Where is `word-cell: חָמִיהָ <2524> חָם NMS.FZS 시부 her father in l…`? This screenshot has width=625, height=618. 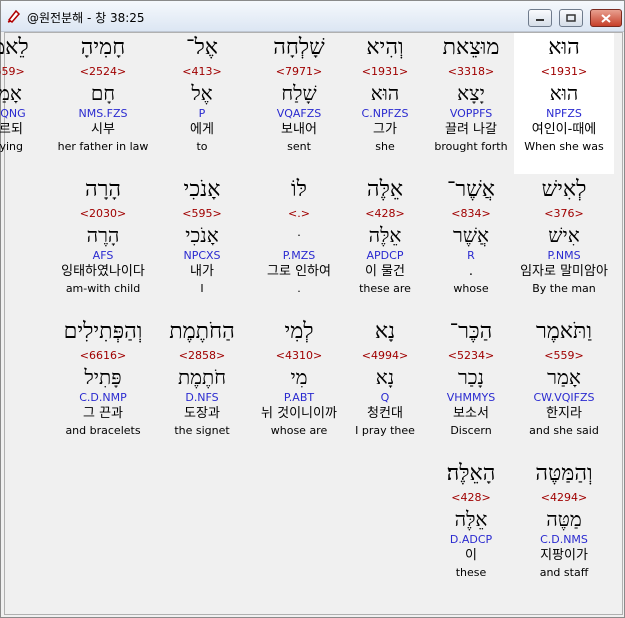
word-cell: חָמִיהָ <2524> חָם NMS.FZS 시부 her father in l… is located at coordinates (103, 93).